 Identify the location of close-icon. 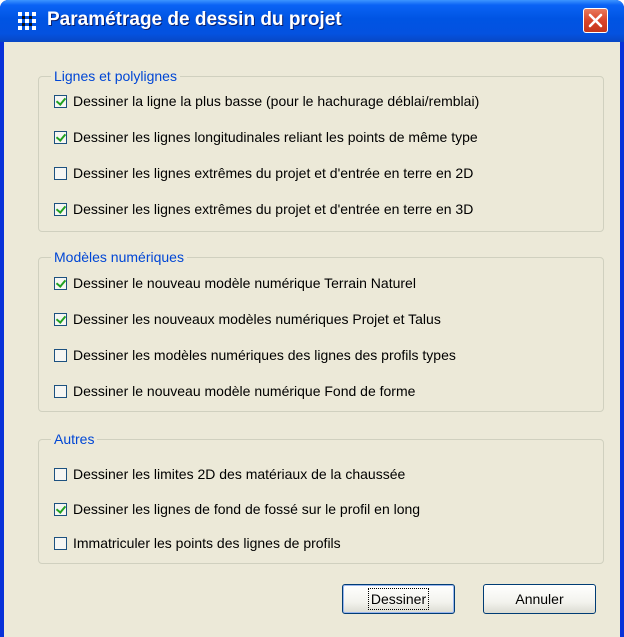
(595, 20).